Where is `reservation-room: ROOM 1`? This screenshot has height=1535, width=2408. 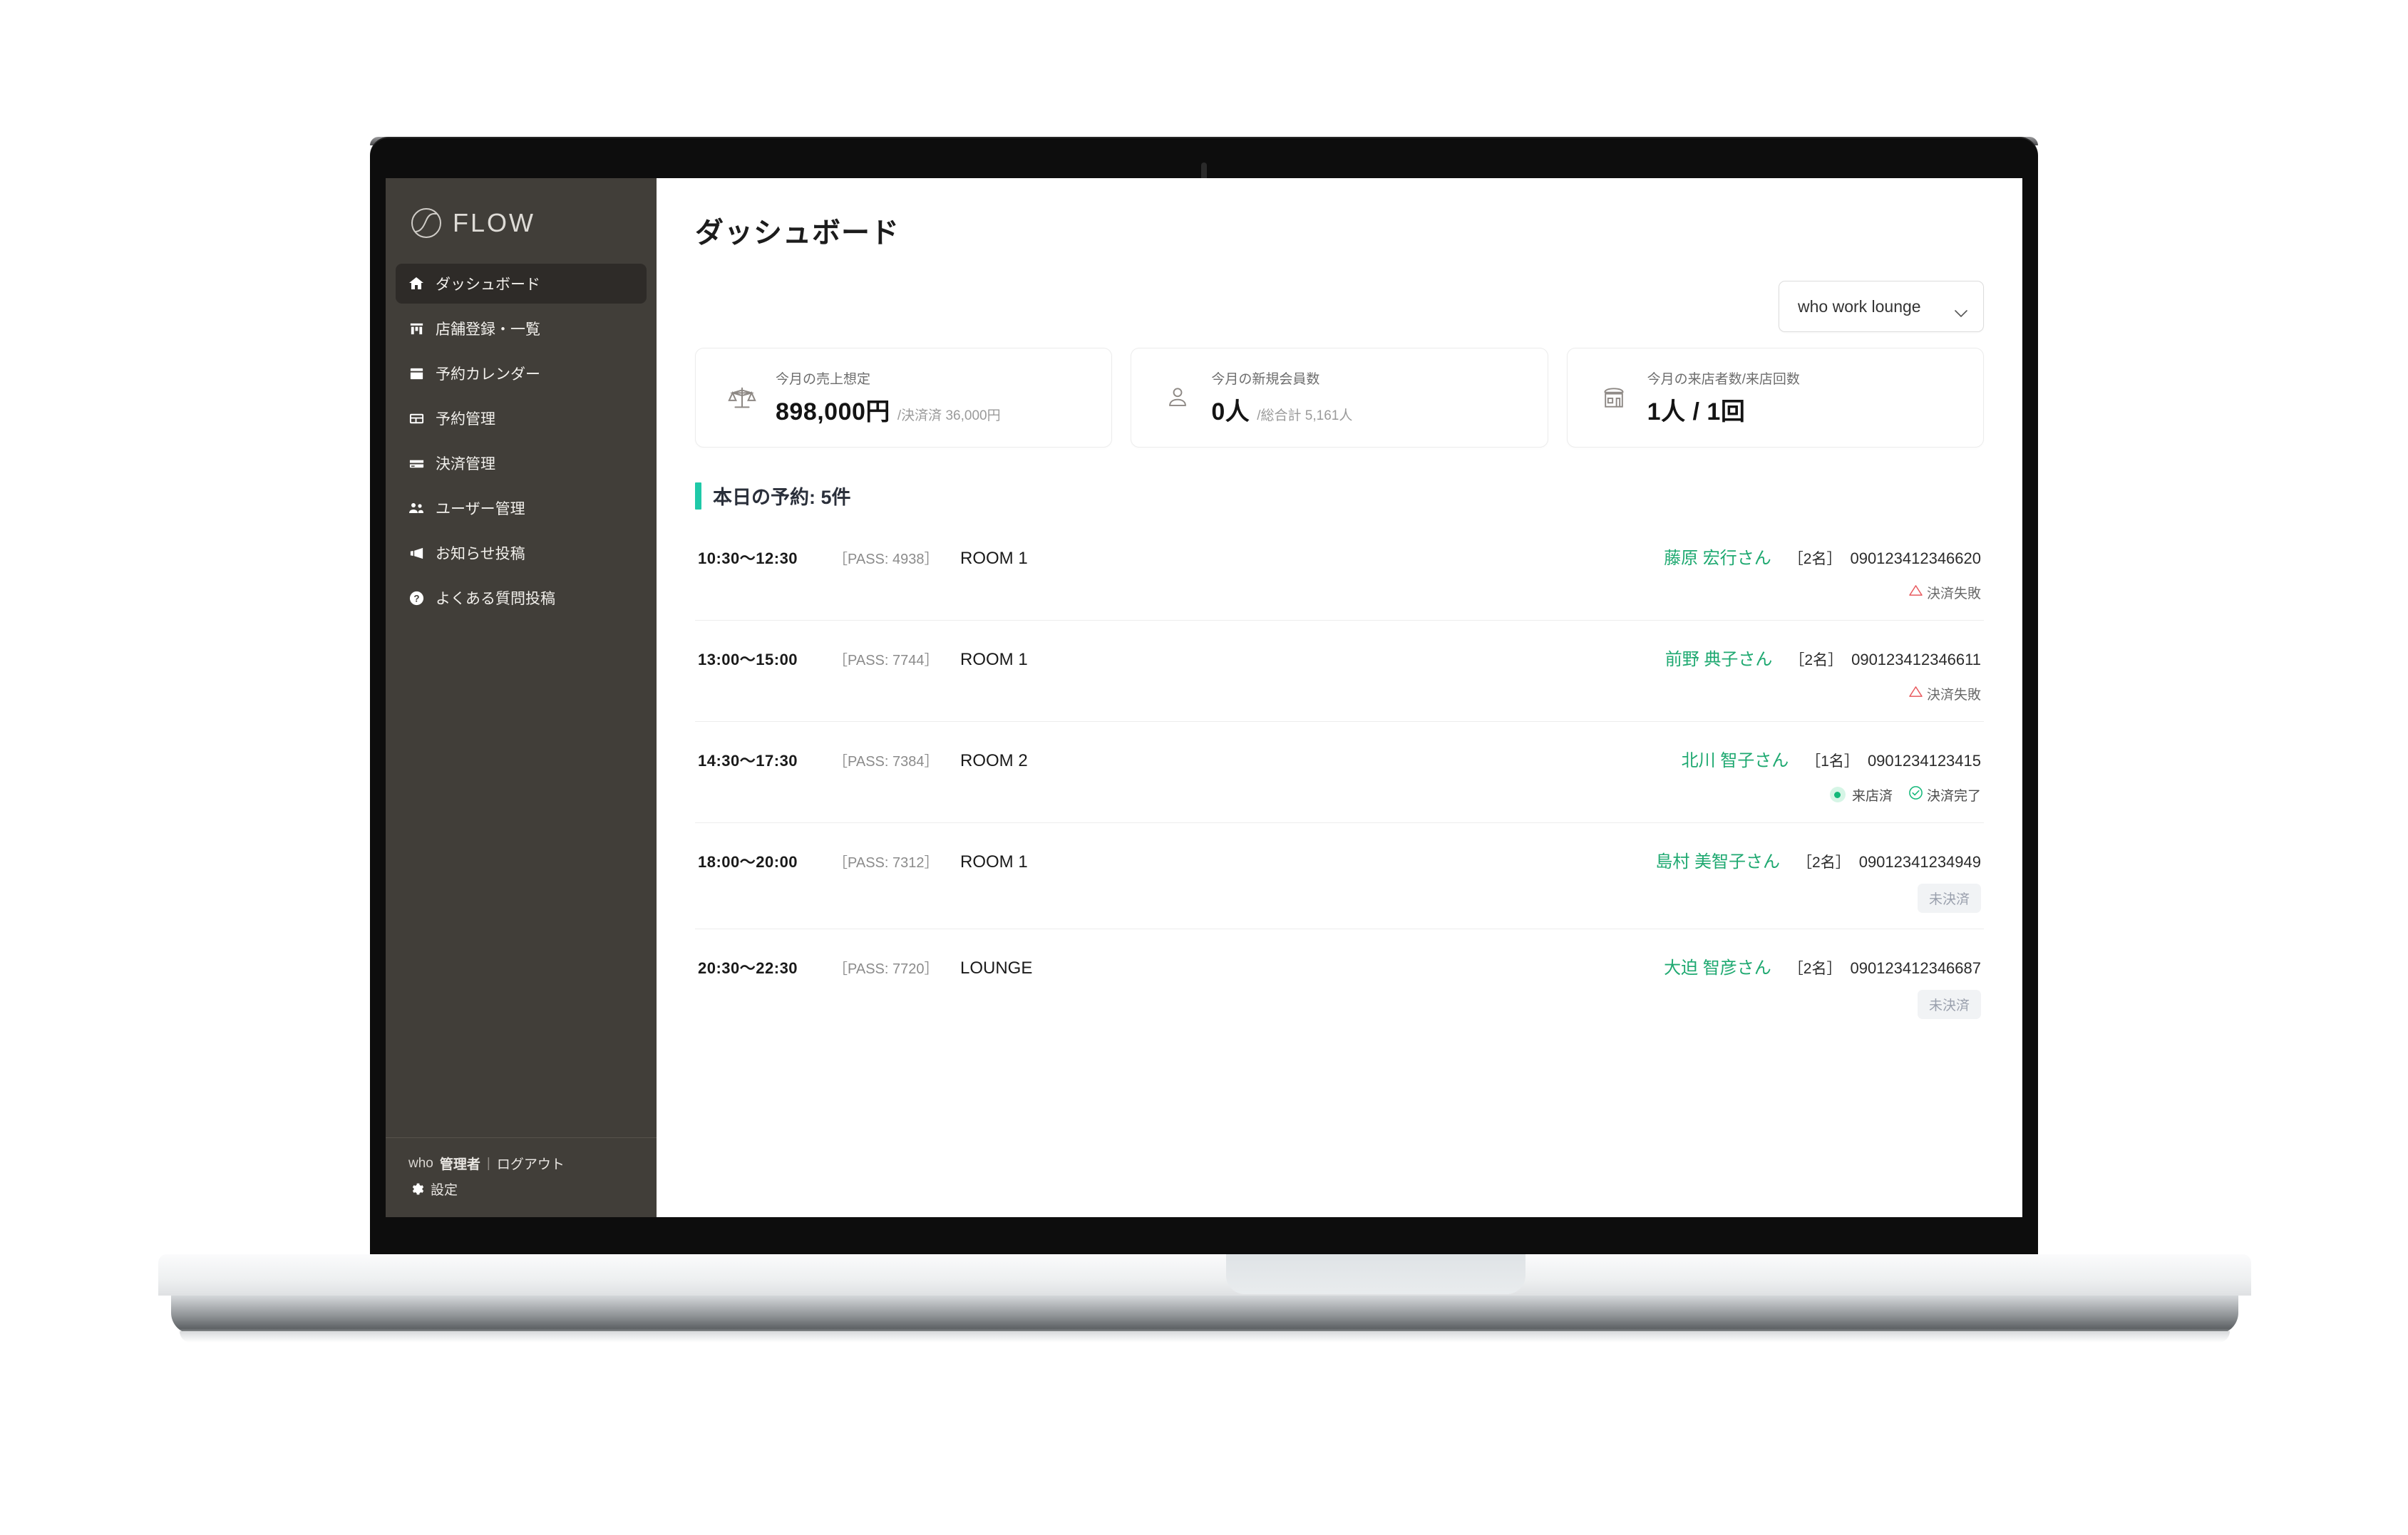
reservation-room: ROOM 1 is located at coordinates (994, 558).